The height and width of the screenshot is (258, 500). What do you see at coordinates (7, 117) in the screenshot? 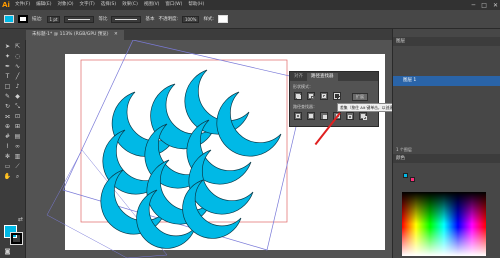
I see `width-tool-icon: ⟗` at bounding box center [7, 117].